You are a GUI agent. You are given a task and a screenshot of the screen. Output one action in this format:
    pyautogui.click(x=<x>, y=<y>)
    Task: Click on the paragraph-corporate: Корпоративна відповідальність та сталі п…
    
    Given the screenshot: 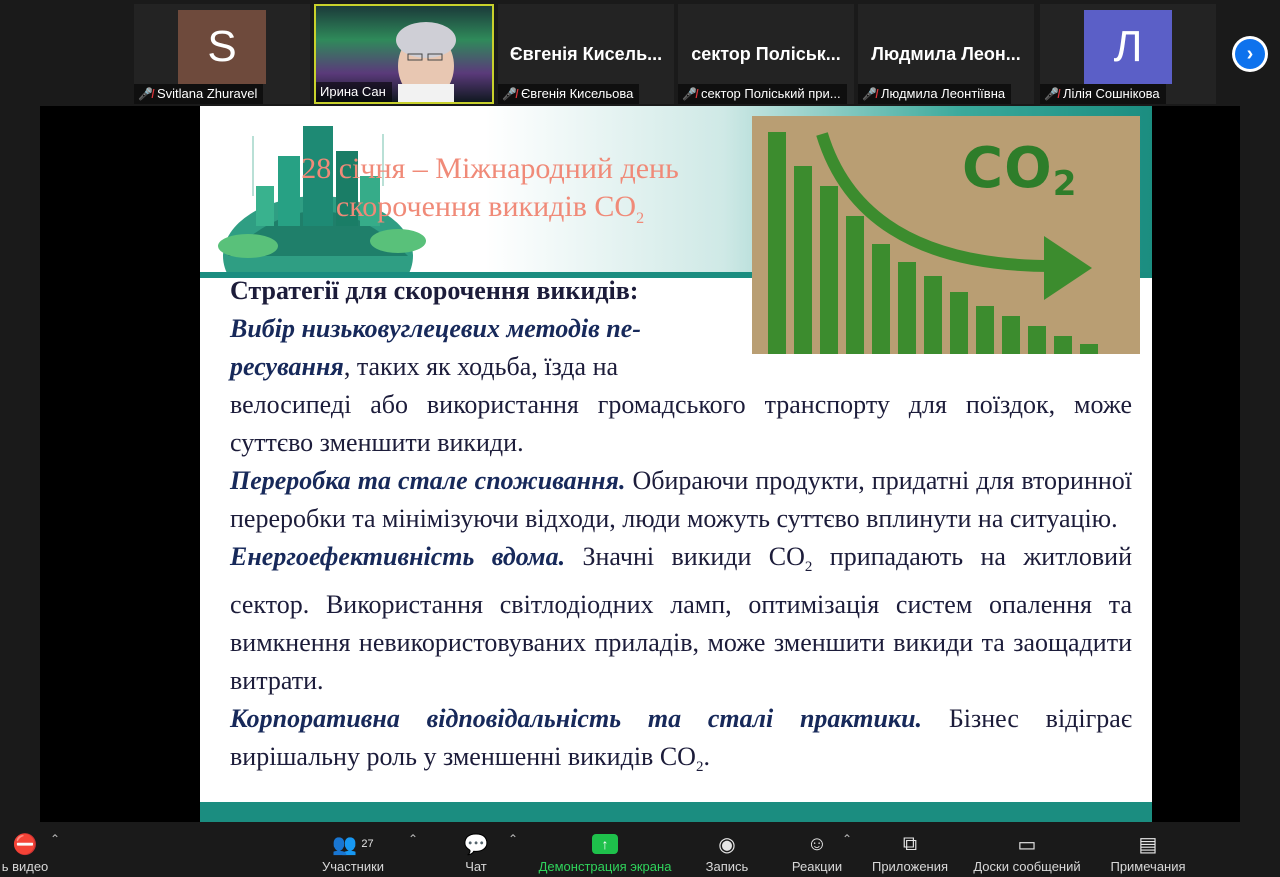 What is the action you would take?
    pyautogui.click(x=681, y=740)
    